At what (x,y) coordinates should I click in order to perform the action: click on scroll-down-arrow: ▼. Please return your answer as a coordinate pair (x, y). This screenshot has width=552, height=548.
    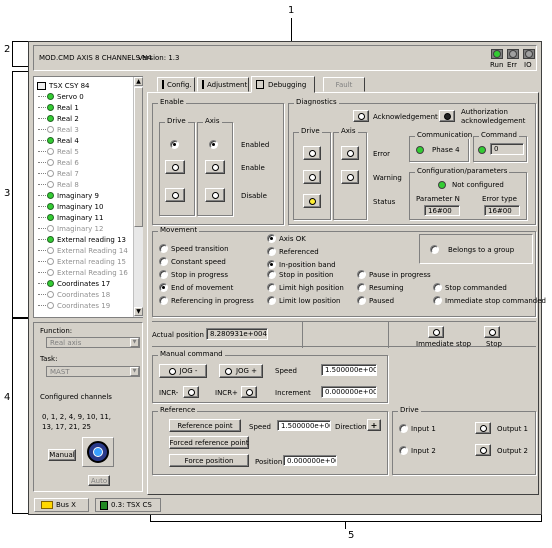
    Looking at the image, I should click on (138, 311).